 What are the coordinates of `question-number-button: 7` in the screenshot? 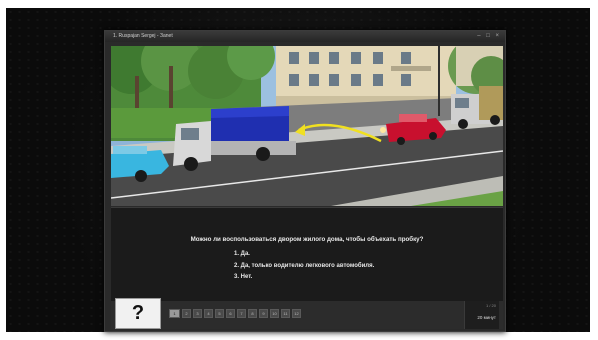 It's located at (241, 313).